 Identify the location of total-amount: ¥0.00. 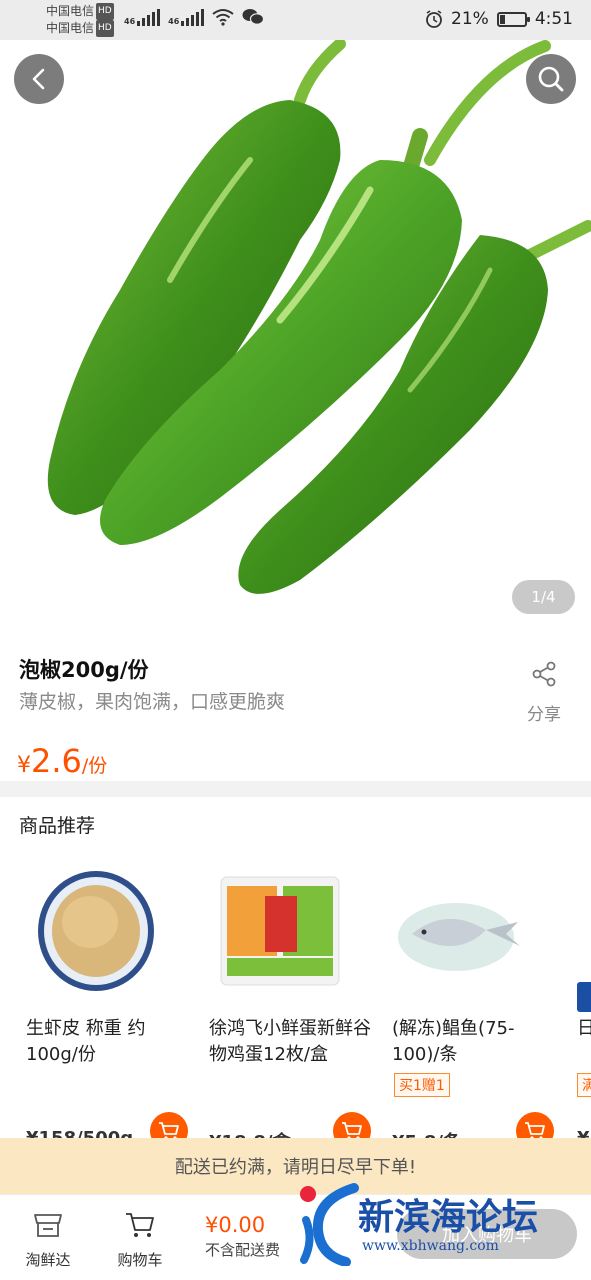
(235, 1225).